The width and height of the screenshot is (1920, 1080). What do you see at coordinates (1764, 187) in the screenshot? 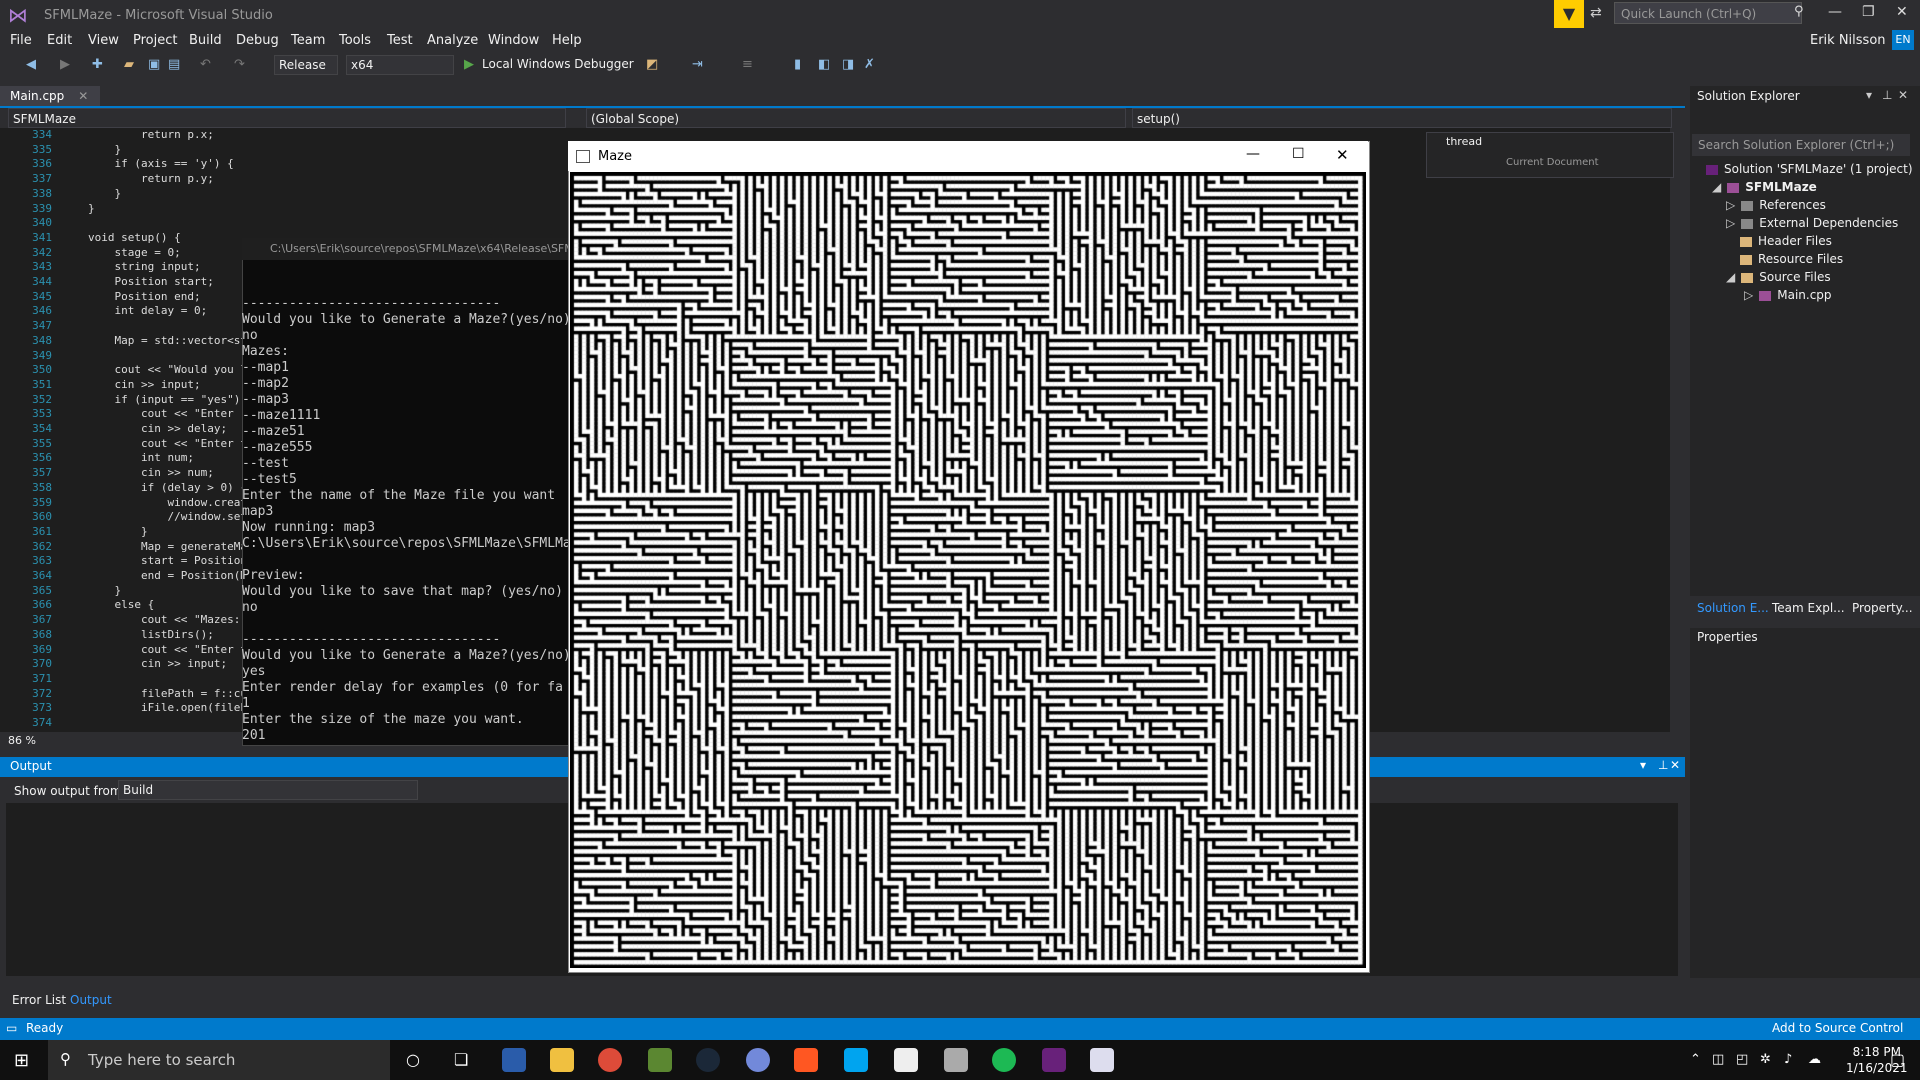
I see `tree-project: ◢ SFMLMaze` at bounding box center [1764, 187].